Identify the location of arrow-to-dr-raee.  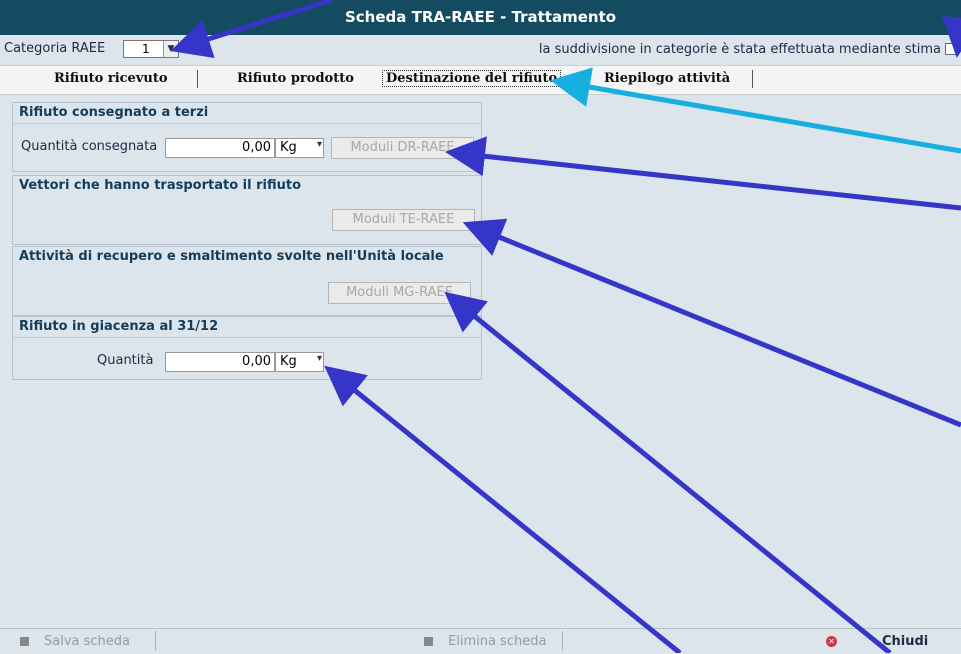
(703, 173).